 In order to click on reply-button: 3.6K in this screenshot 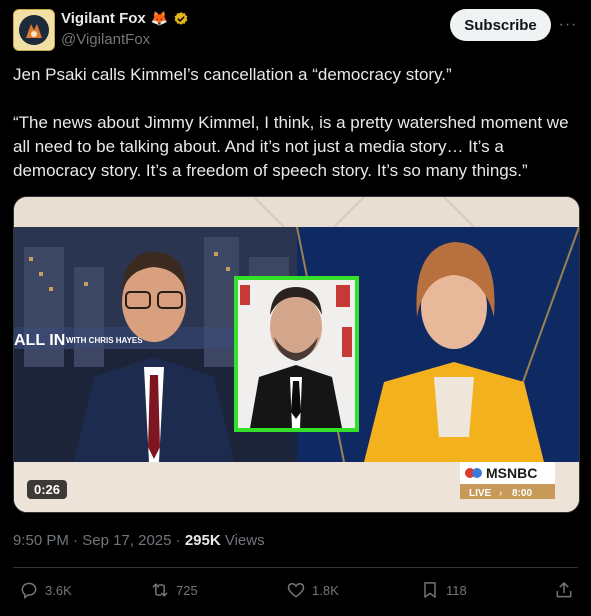, I will do `click(45, 590)`.